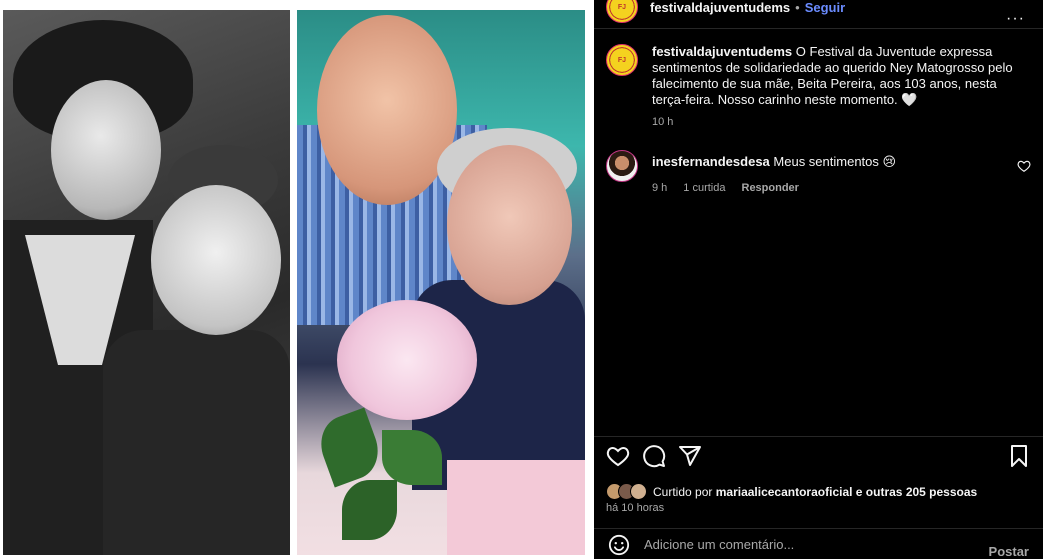 This screenshot has height=559, width=1043. Describe the element at coordinates (722, 51) in the screenshot. I see `caption-username: festivaldajuventudems` at that location.